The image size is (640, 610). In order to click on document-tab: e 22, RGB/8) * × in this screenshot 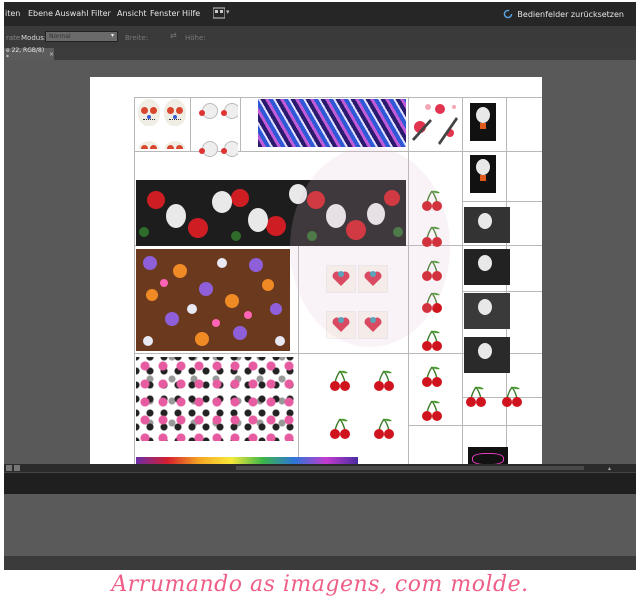, I will do `click(29, 54)`.